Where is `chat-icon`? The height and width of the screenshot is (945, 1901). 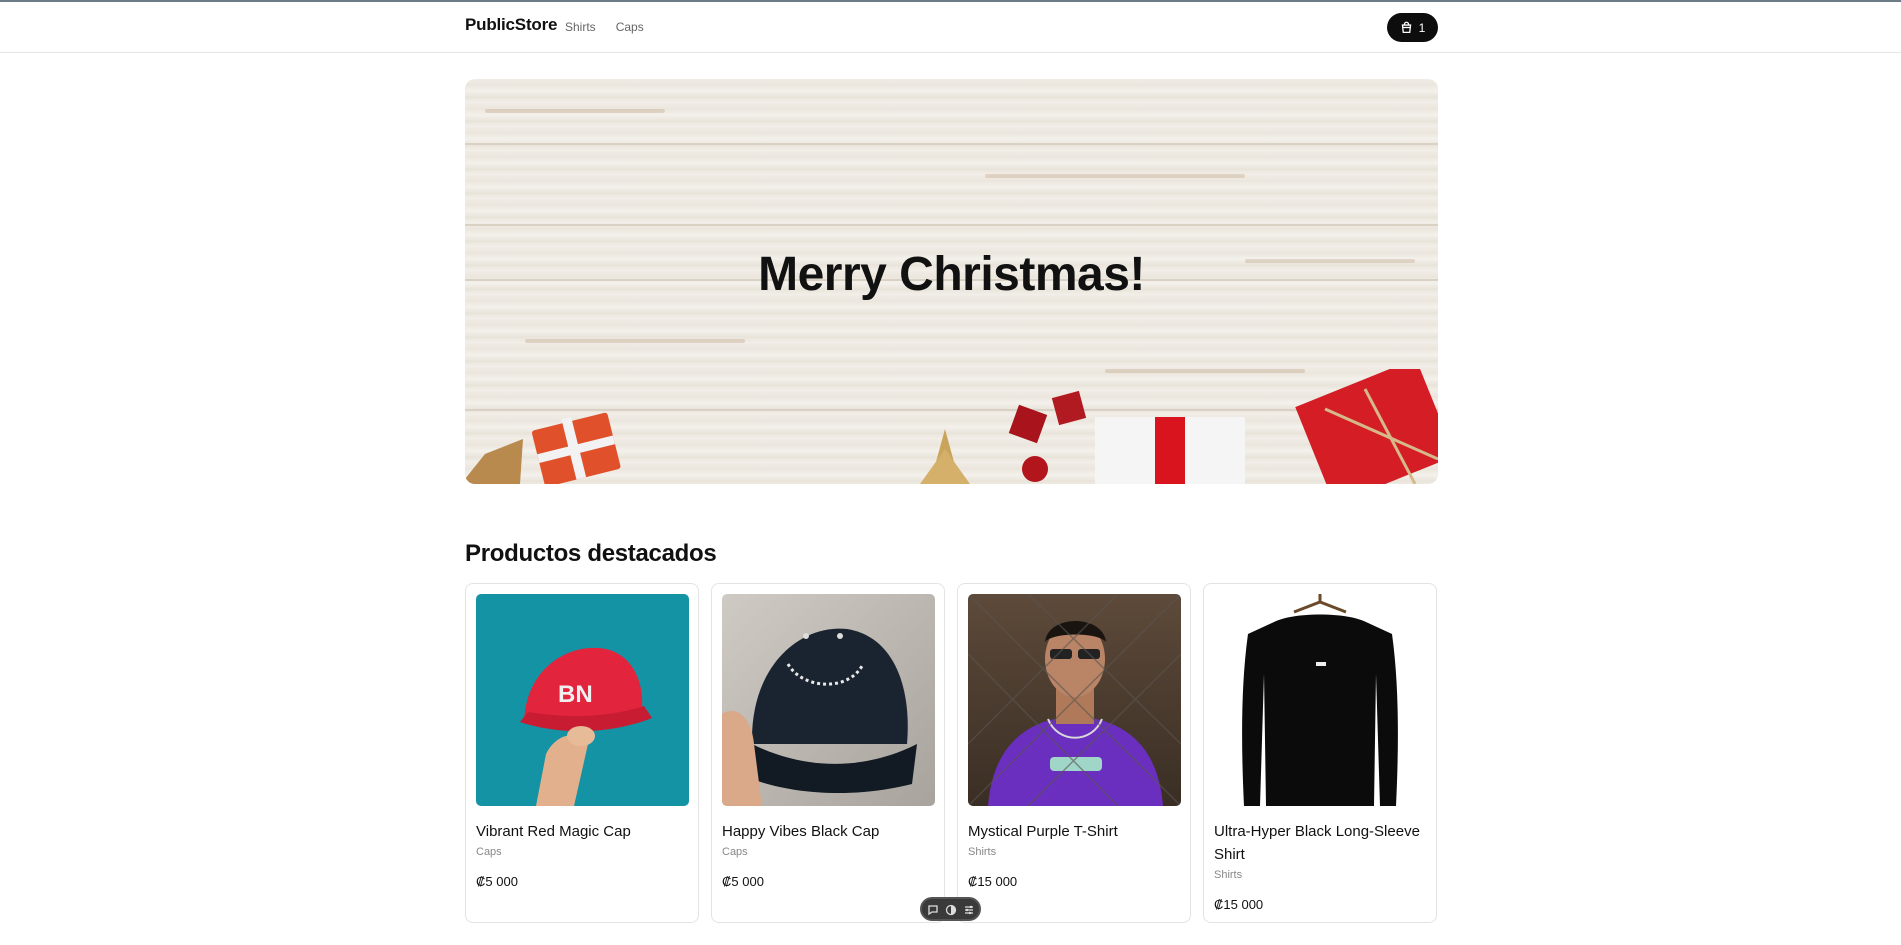 chat-icon is located at coordinates (933, 909).